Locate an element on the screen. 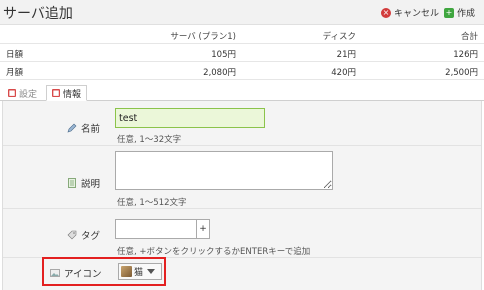  header-total: 合計 is located at coordinates (469, 37).